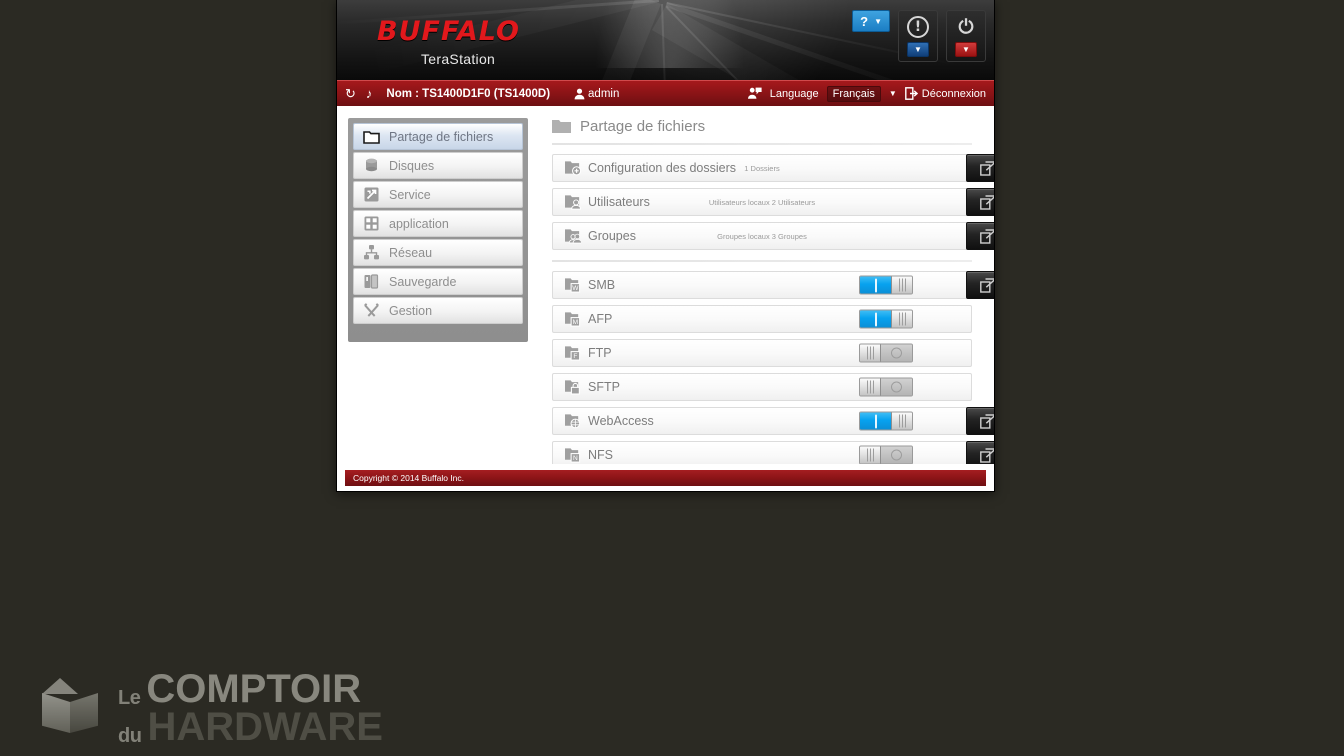  I want to click on row-label: SFTP, so click(604, 387).